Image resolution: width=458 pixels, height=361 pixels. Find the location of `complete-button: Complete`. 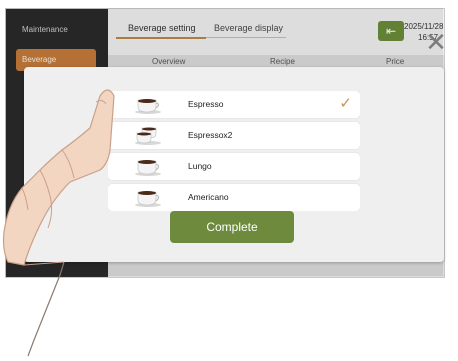

complete-button: Complete is located at coordinates (232, 227).